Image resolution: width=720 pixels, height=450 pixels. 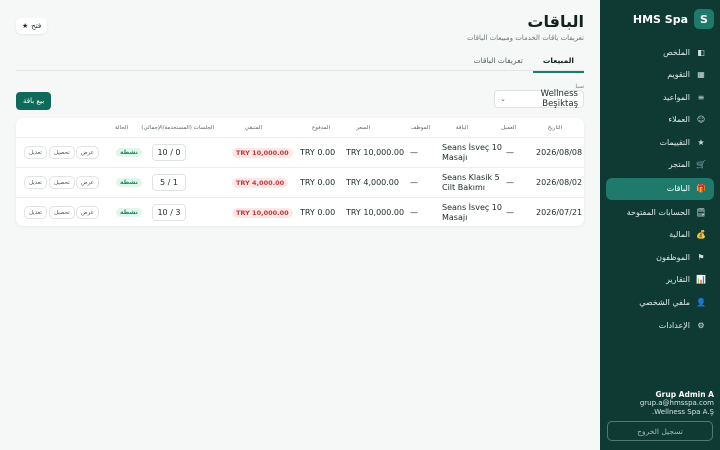 What do you see at coordinates (34, 101) in the screenshot?
I see `sell-package-button: بيع باقة` at bounding box center [34, 101].